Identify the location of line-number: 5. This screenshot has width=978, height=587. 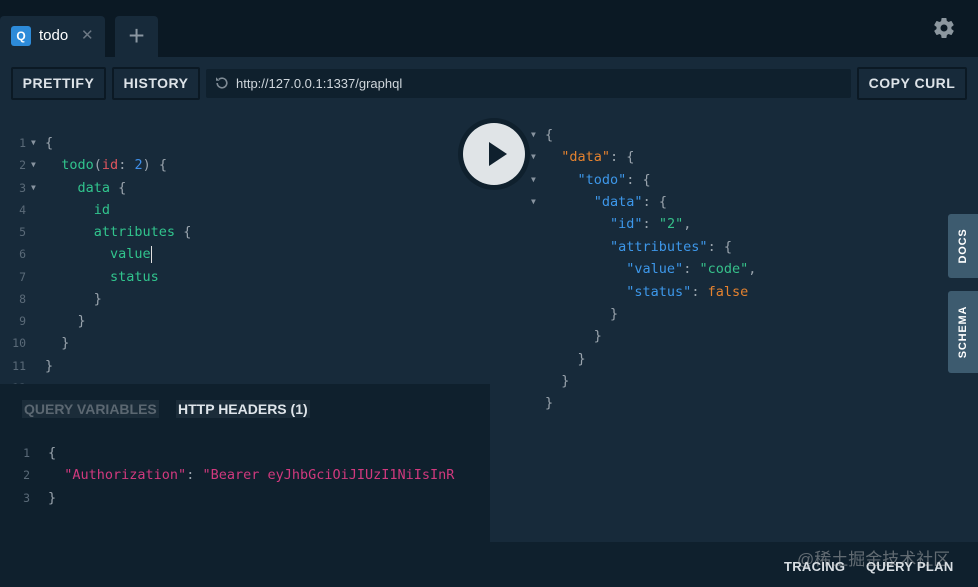
(22, 232).